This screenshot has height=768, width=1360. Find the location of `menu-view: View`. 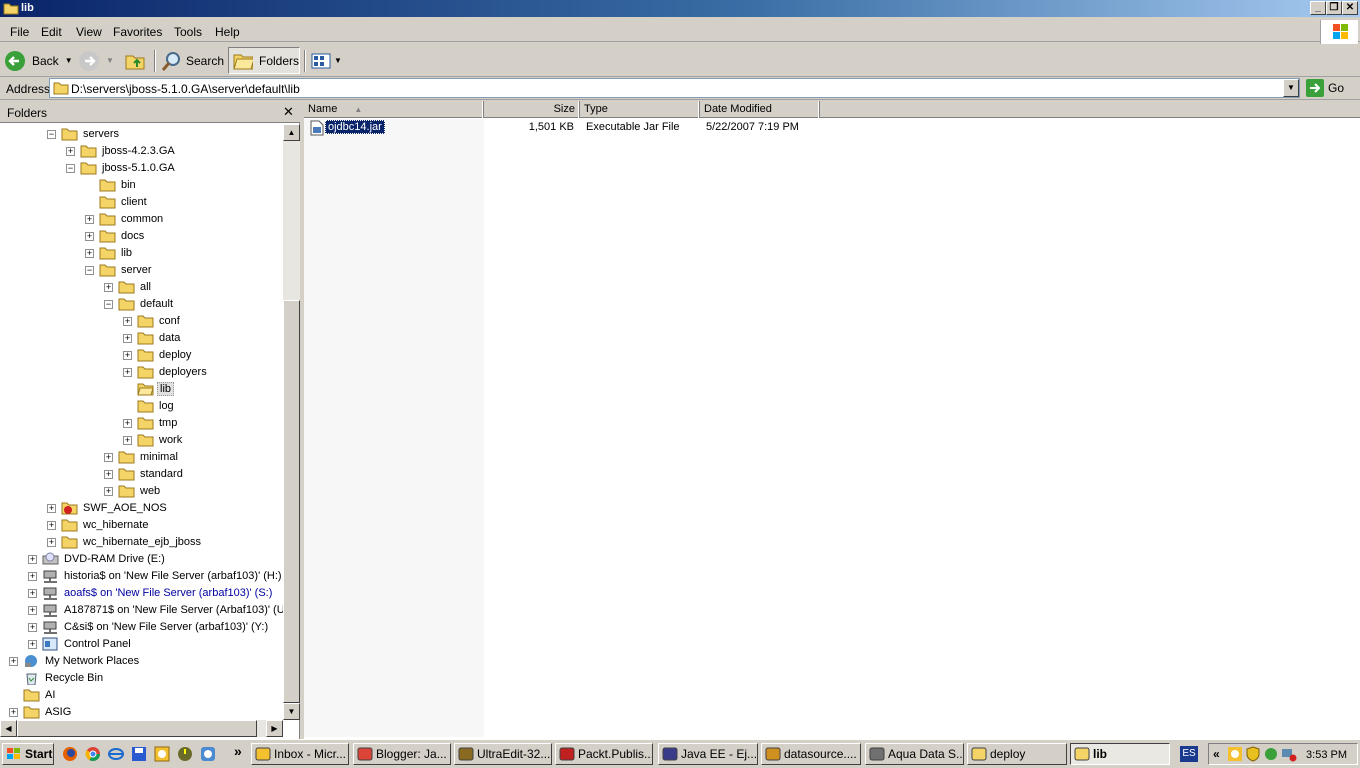

menu-view: View is located at coordinates (89, 32).